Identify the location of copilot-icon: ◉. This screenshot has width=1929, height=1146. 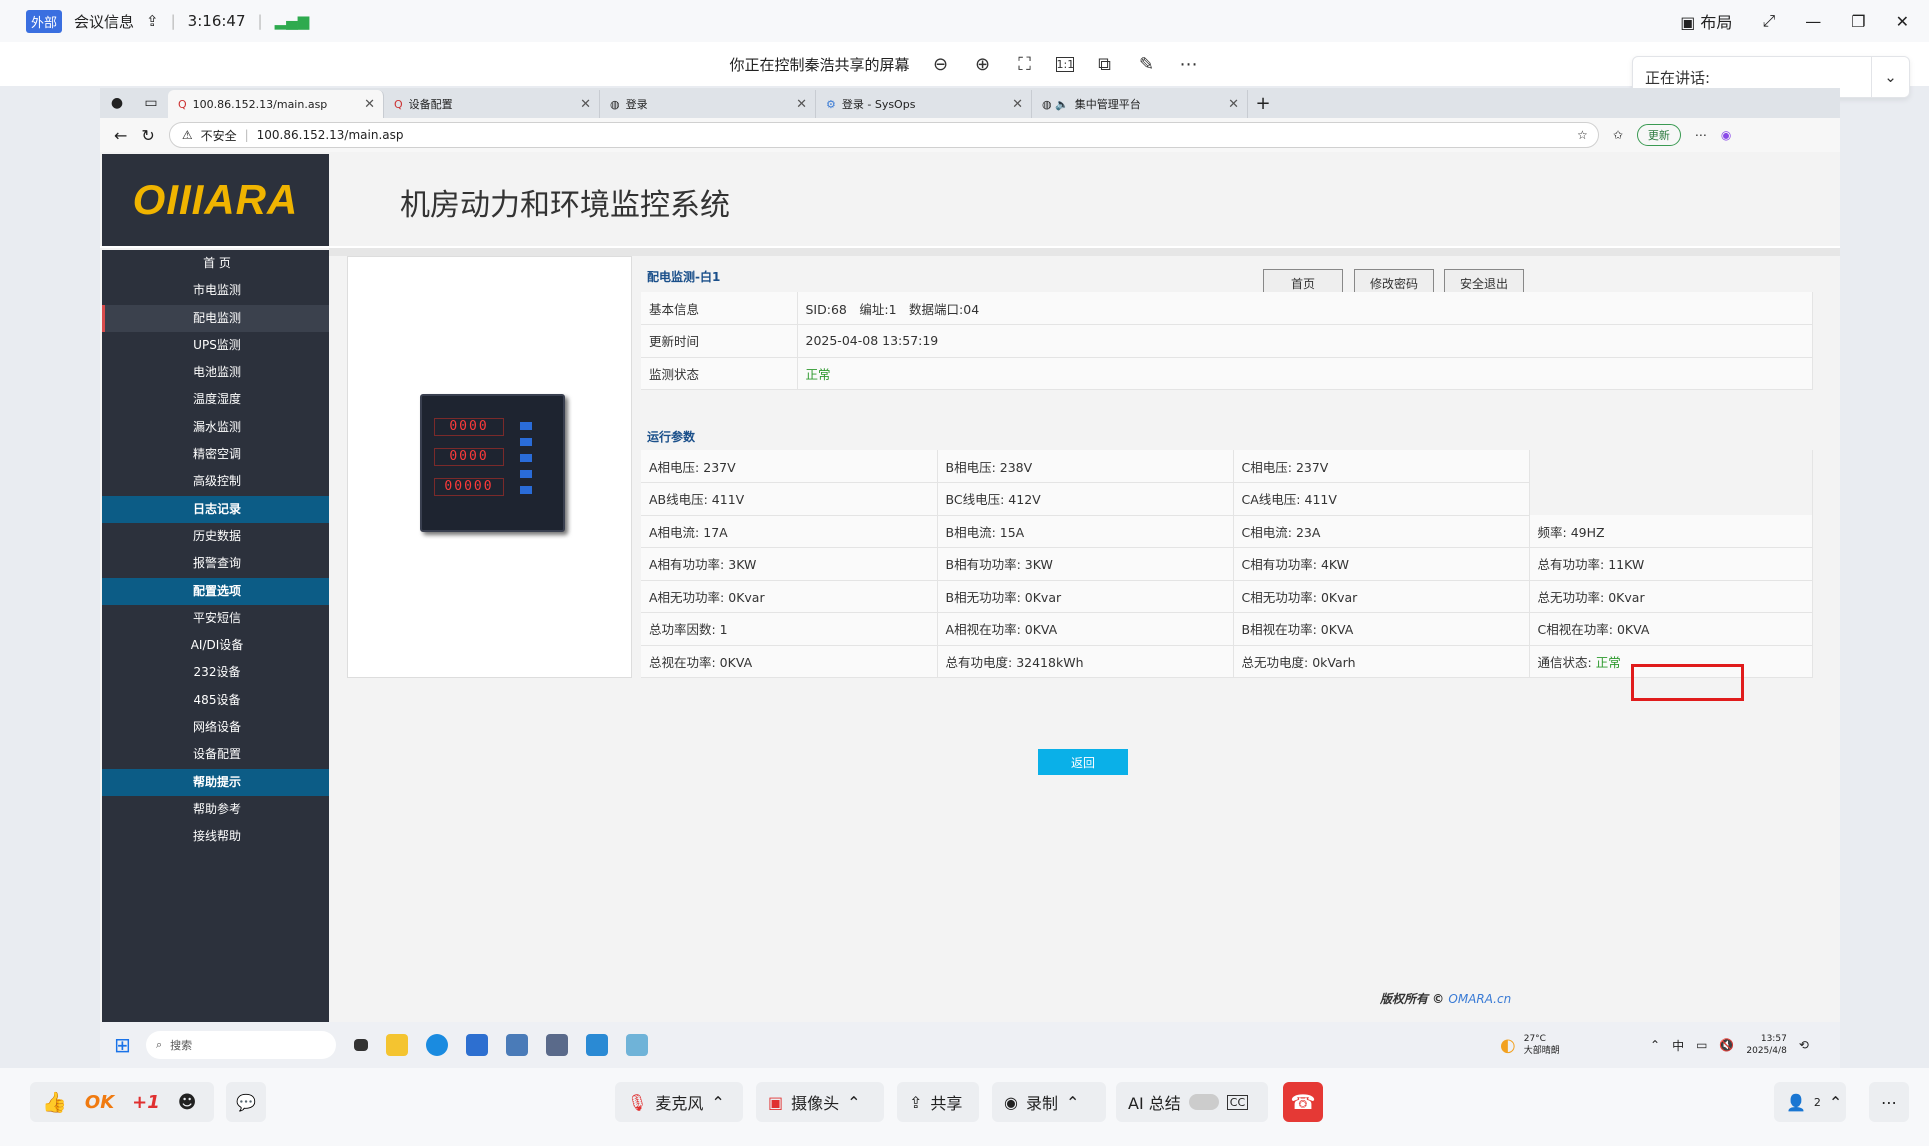
(1726, 135).